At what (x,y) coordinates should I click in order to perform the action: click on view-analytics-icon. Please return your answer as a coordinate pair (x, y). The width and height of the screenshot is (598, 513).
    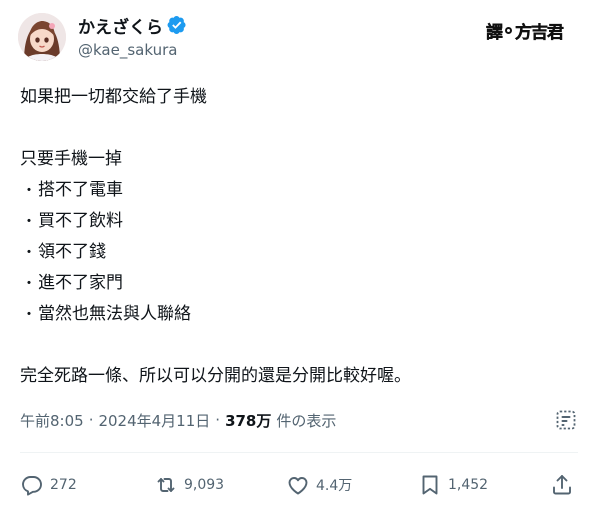
    Looking at the image, I should click on (566, 420).